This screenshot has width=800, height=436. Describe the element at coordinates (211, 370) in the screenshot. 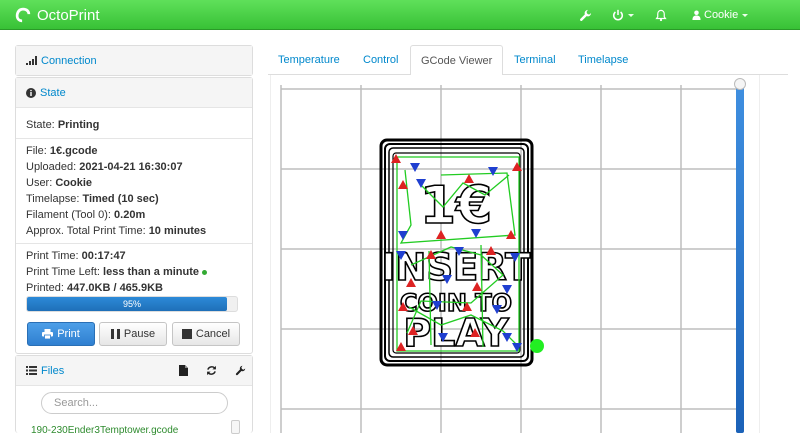

I see `refresh-icon` at that location.